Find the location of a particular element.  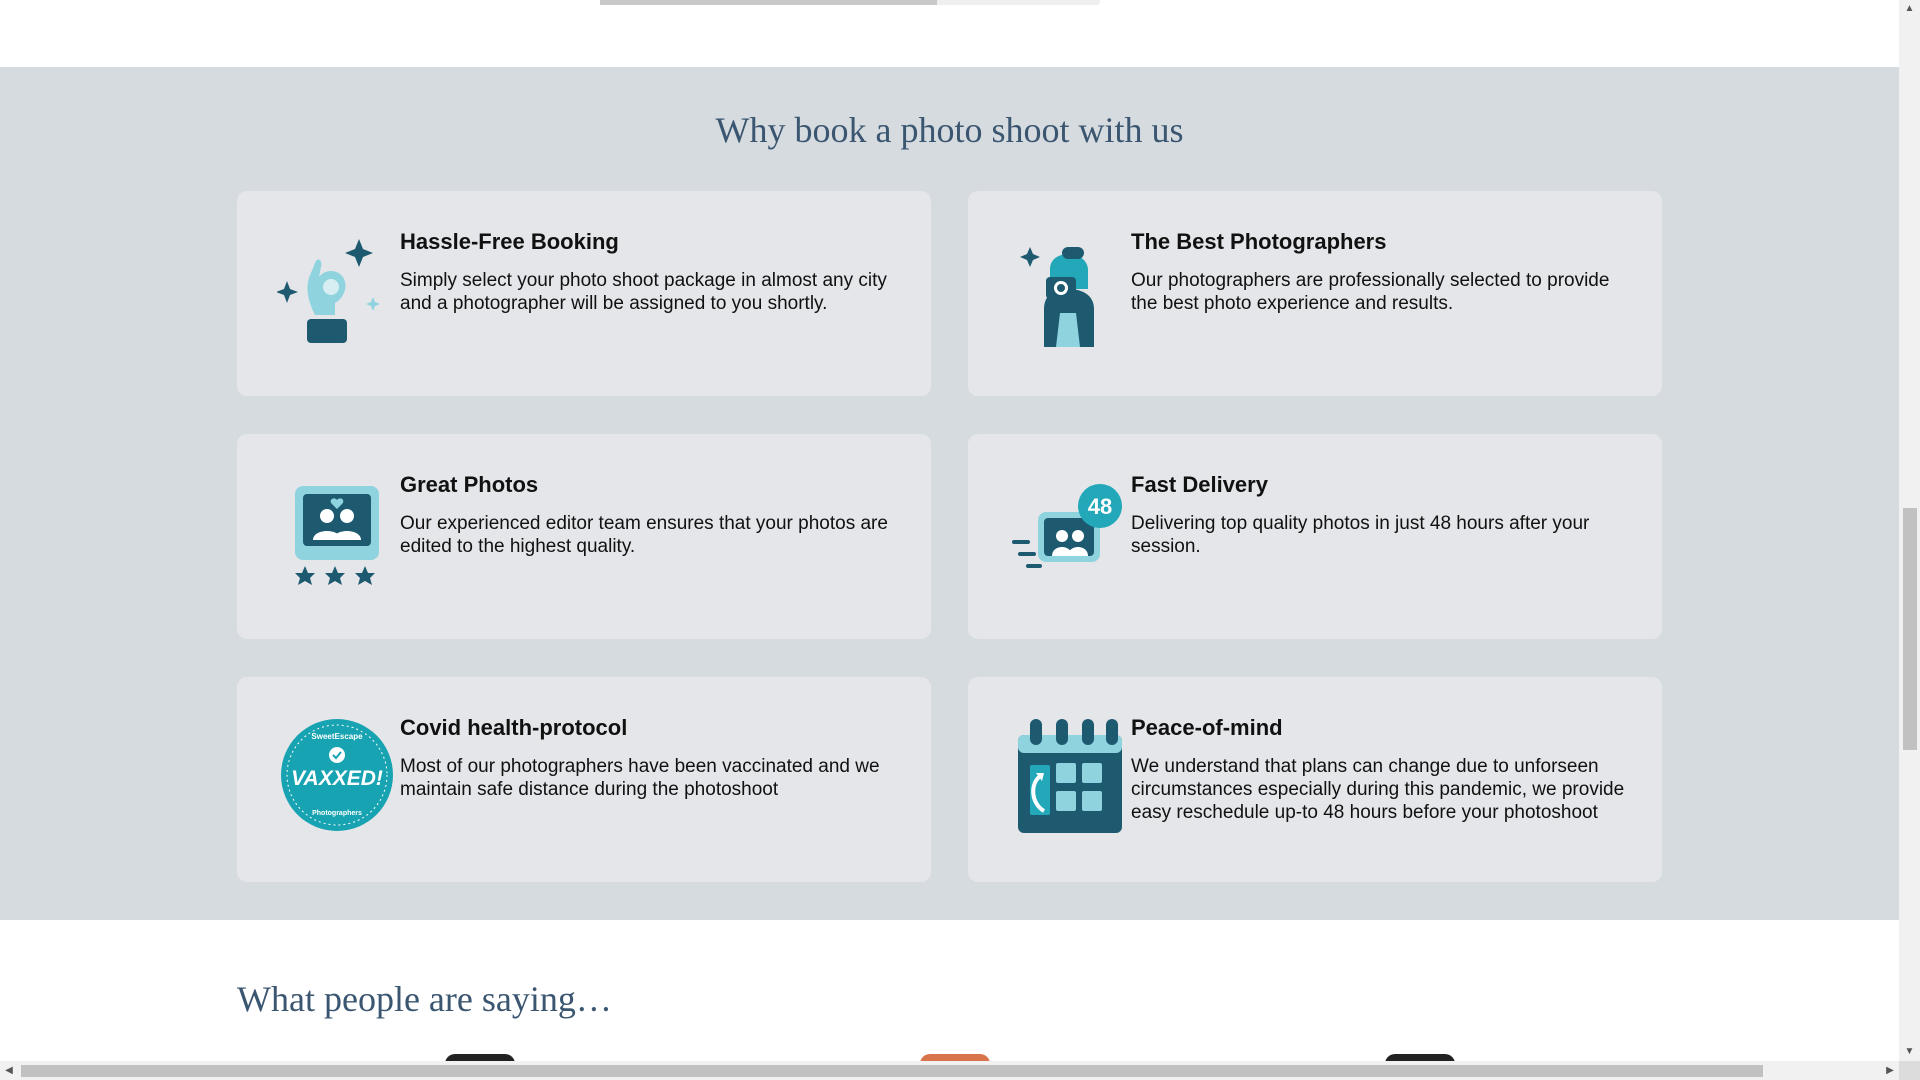

vaxxed-badge-icon: SweetEscape VAXXED! Photographers is located at coordinates (337, 775).